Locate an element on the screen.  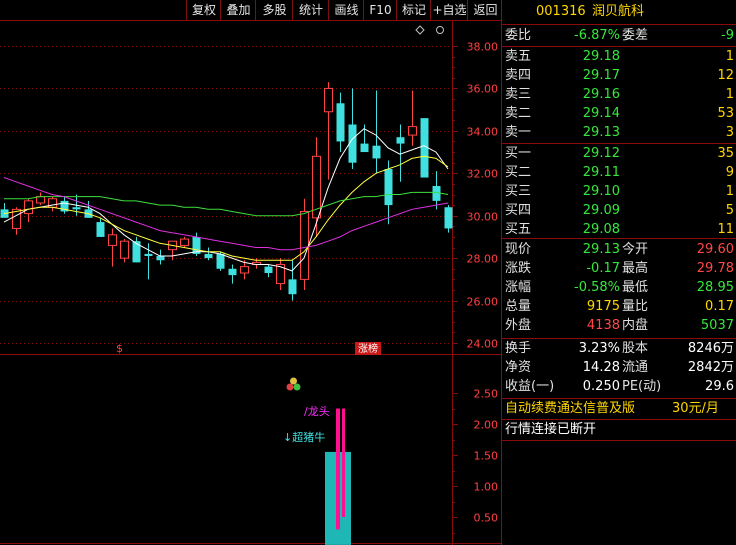
quote-row-label: 外盘 is located at coordinates (518, 325).